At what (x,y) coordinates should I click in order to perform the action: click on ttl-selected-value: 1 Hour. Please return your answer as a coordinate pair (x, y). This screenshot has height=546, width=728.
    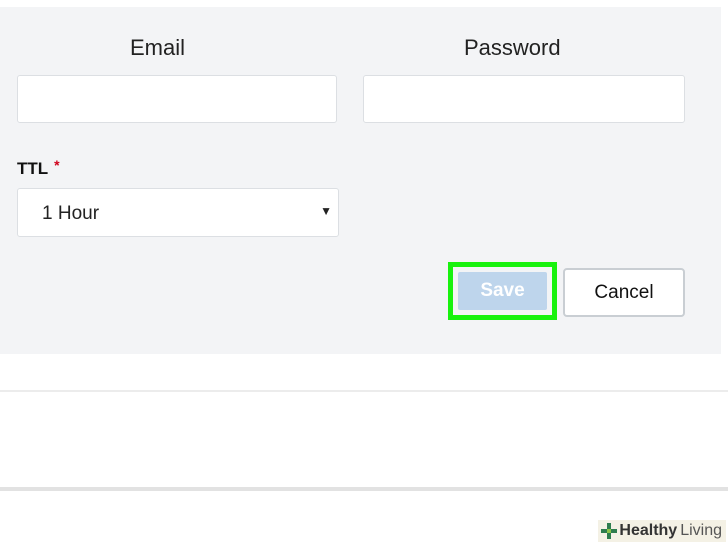
    Looking at the image, I should click on (71, 213).